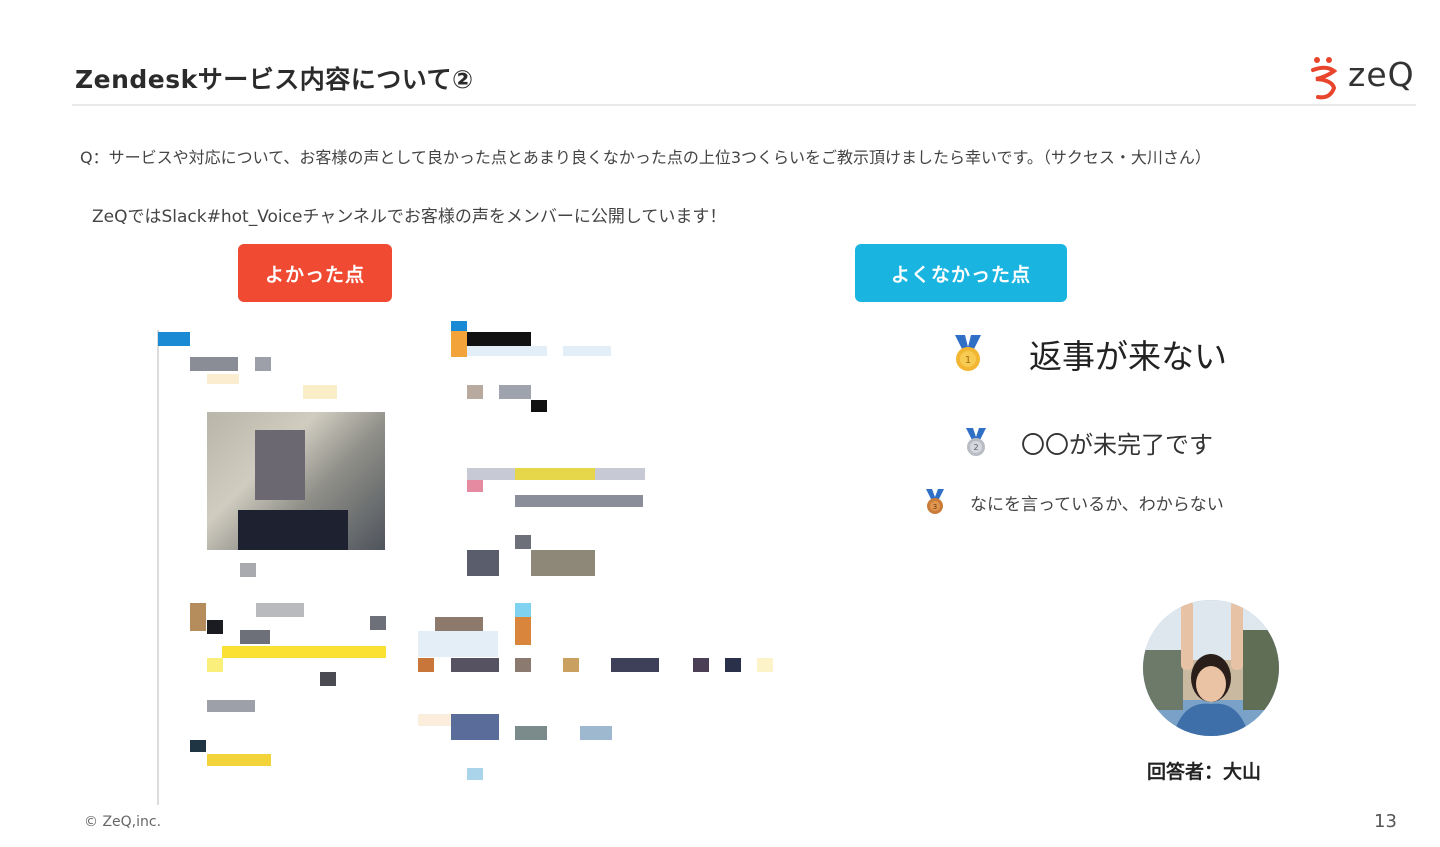 This screenshot has width=1440, height=847. Describe the element at coordinates (274, 79) in the screenshot. I see `slide-title: Zendeskサービス内容について②` at that location.